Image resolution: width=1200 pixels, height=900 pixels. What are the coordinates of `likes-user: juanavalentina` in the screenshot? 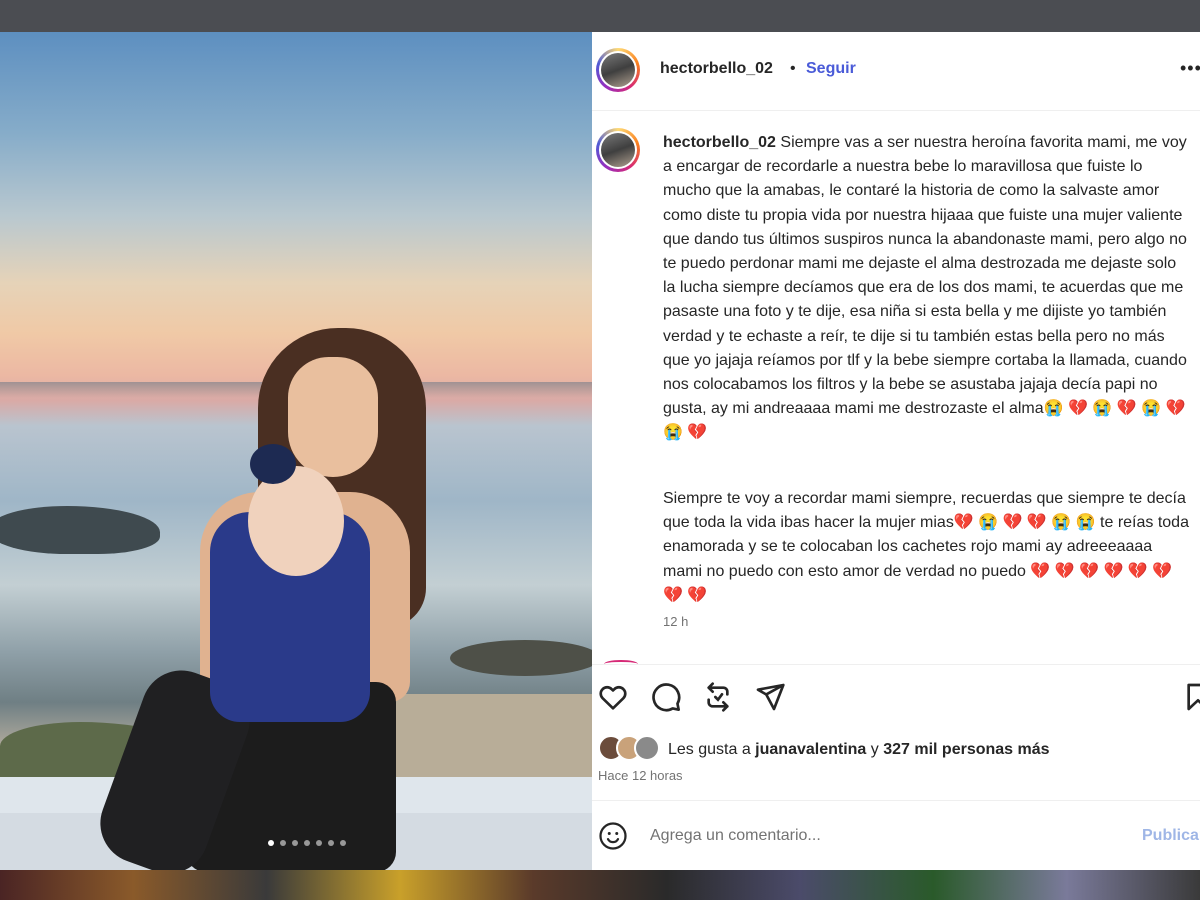 It's located at (810, 749).